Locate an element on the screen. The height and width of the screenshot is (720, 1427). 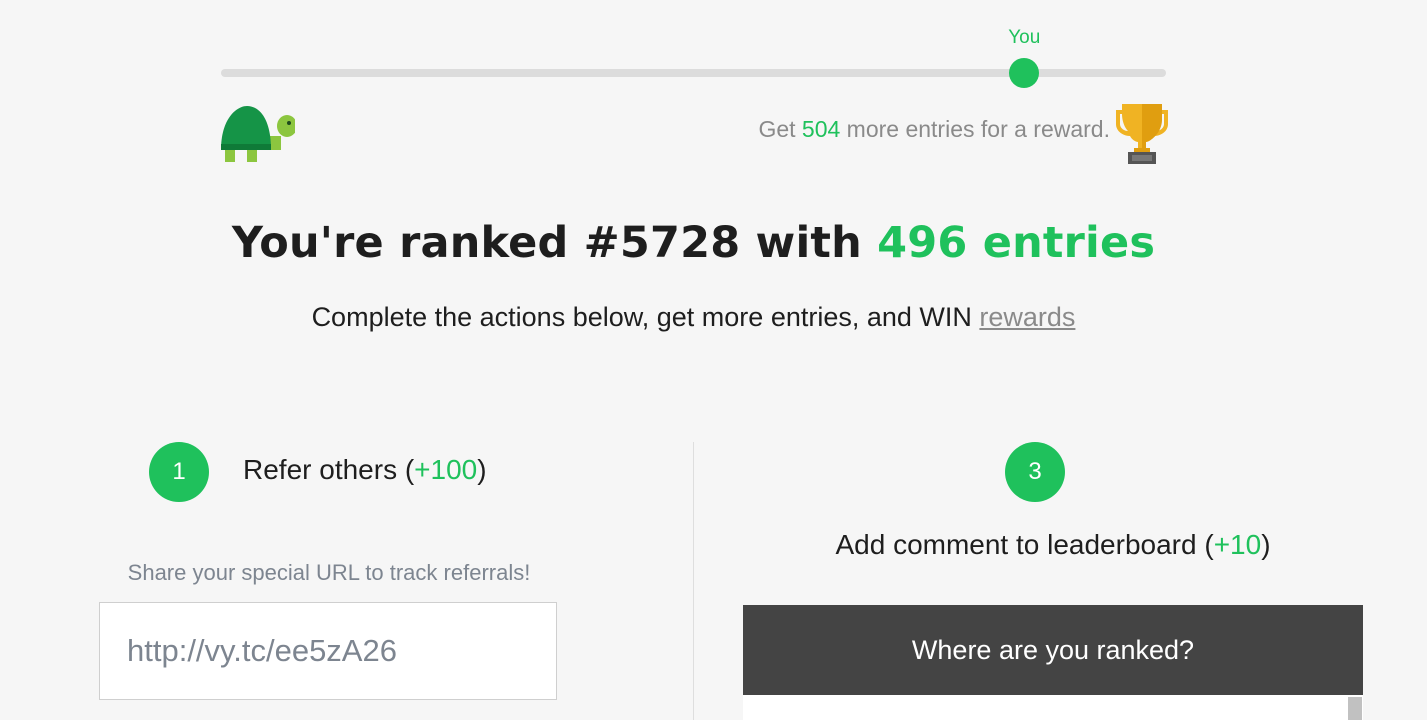
leaderboard-header: Where are you ranked? is located at coordinates (1053, 650).